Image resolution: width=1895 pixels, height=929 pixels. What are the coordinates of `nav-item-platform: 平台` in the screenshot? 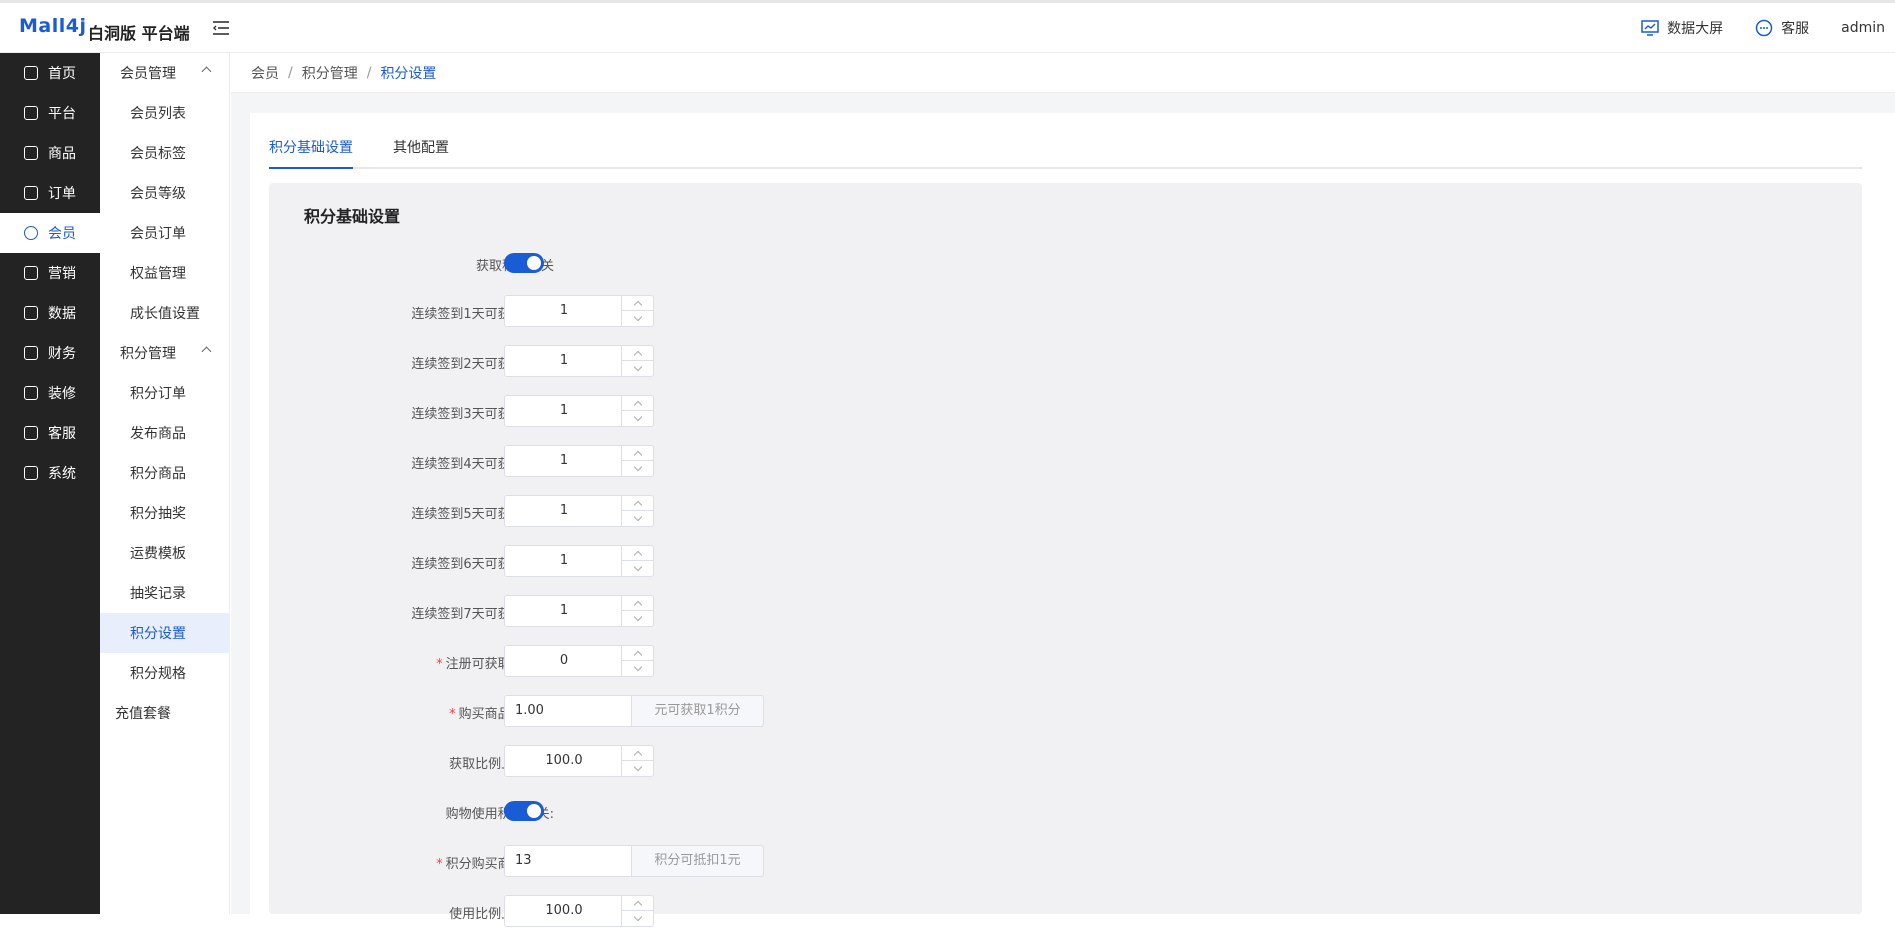 It's located at (50, 113).